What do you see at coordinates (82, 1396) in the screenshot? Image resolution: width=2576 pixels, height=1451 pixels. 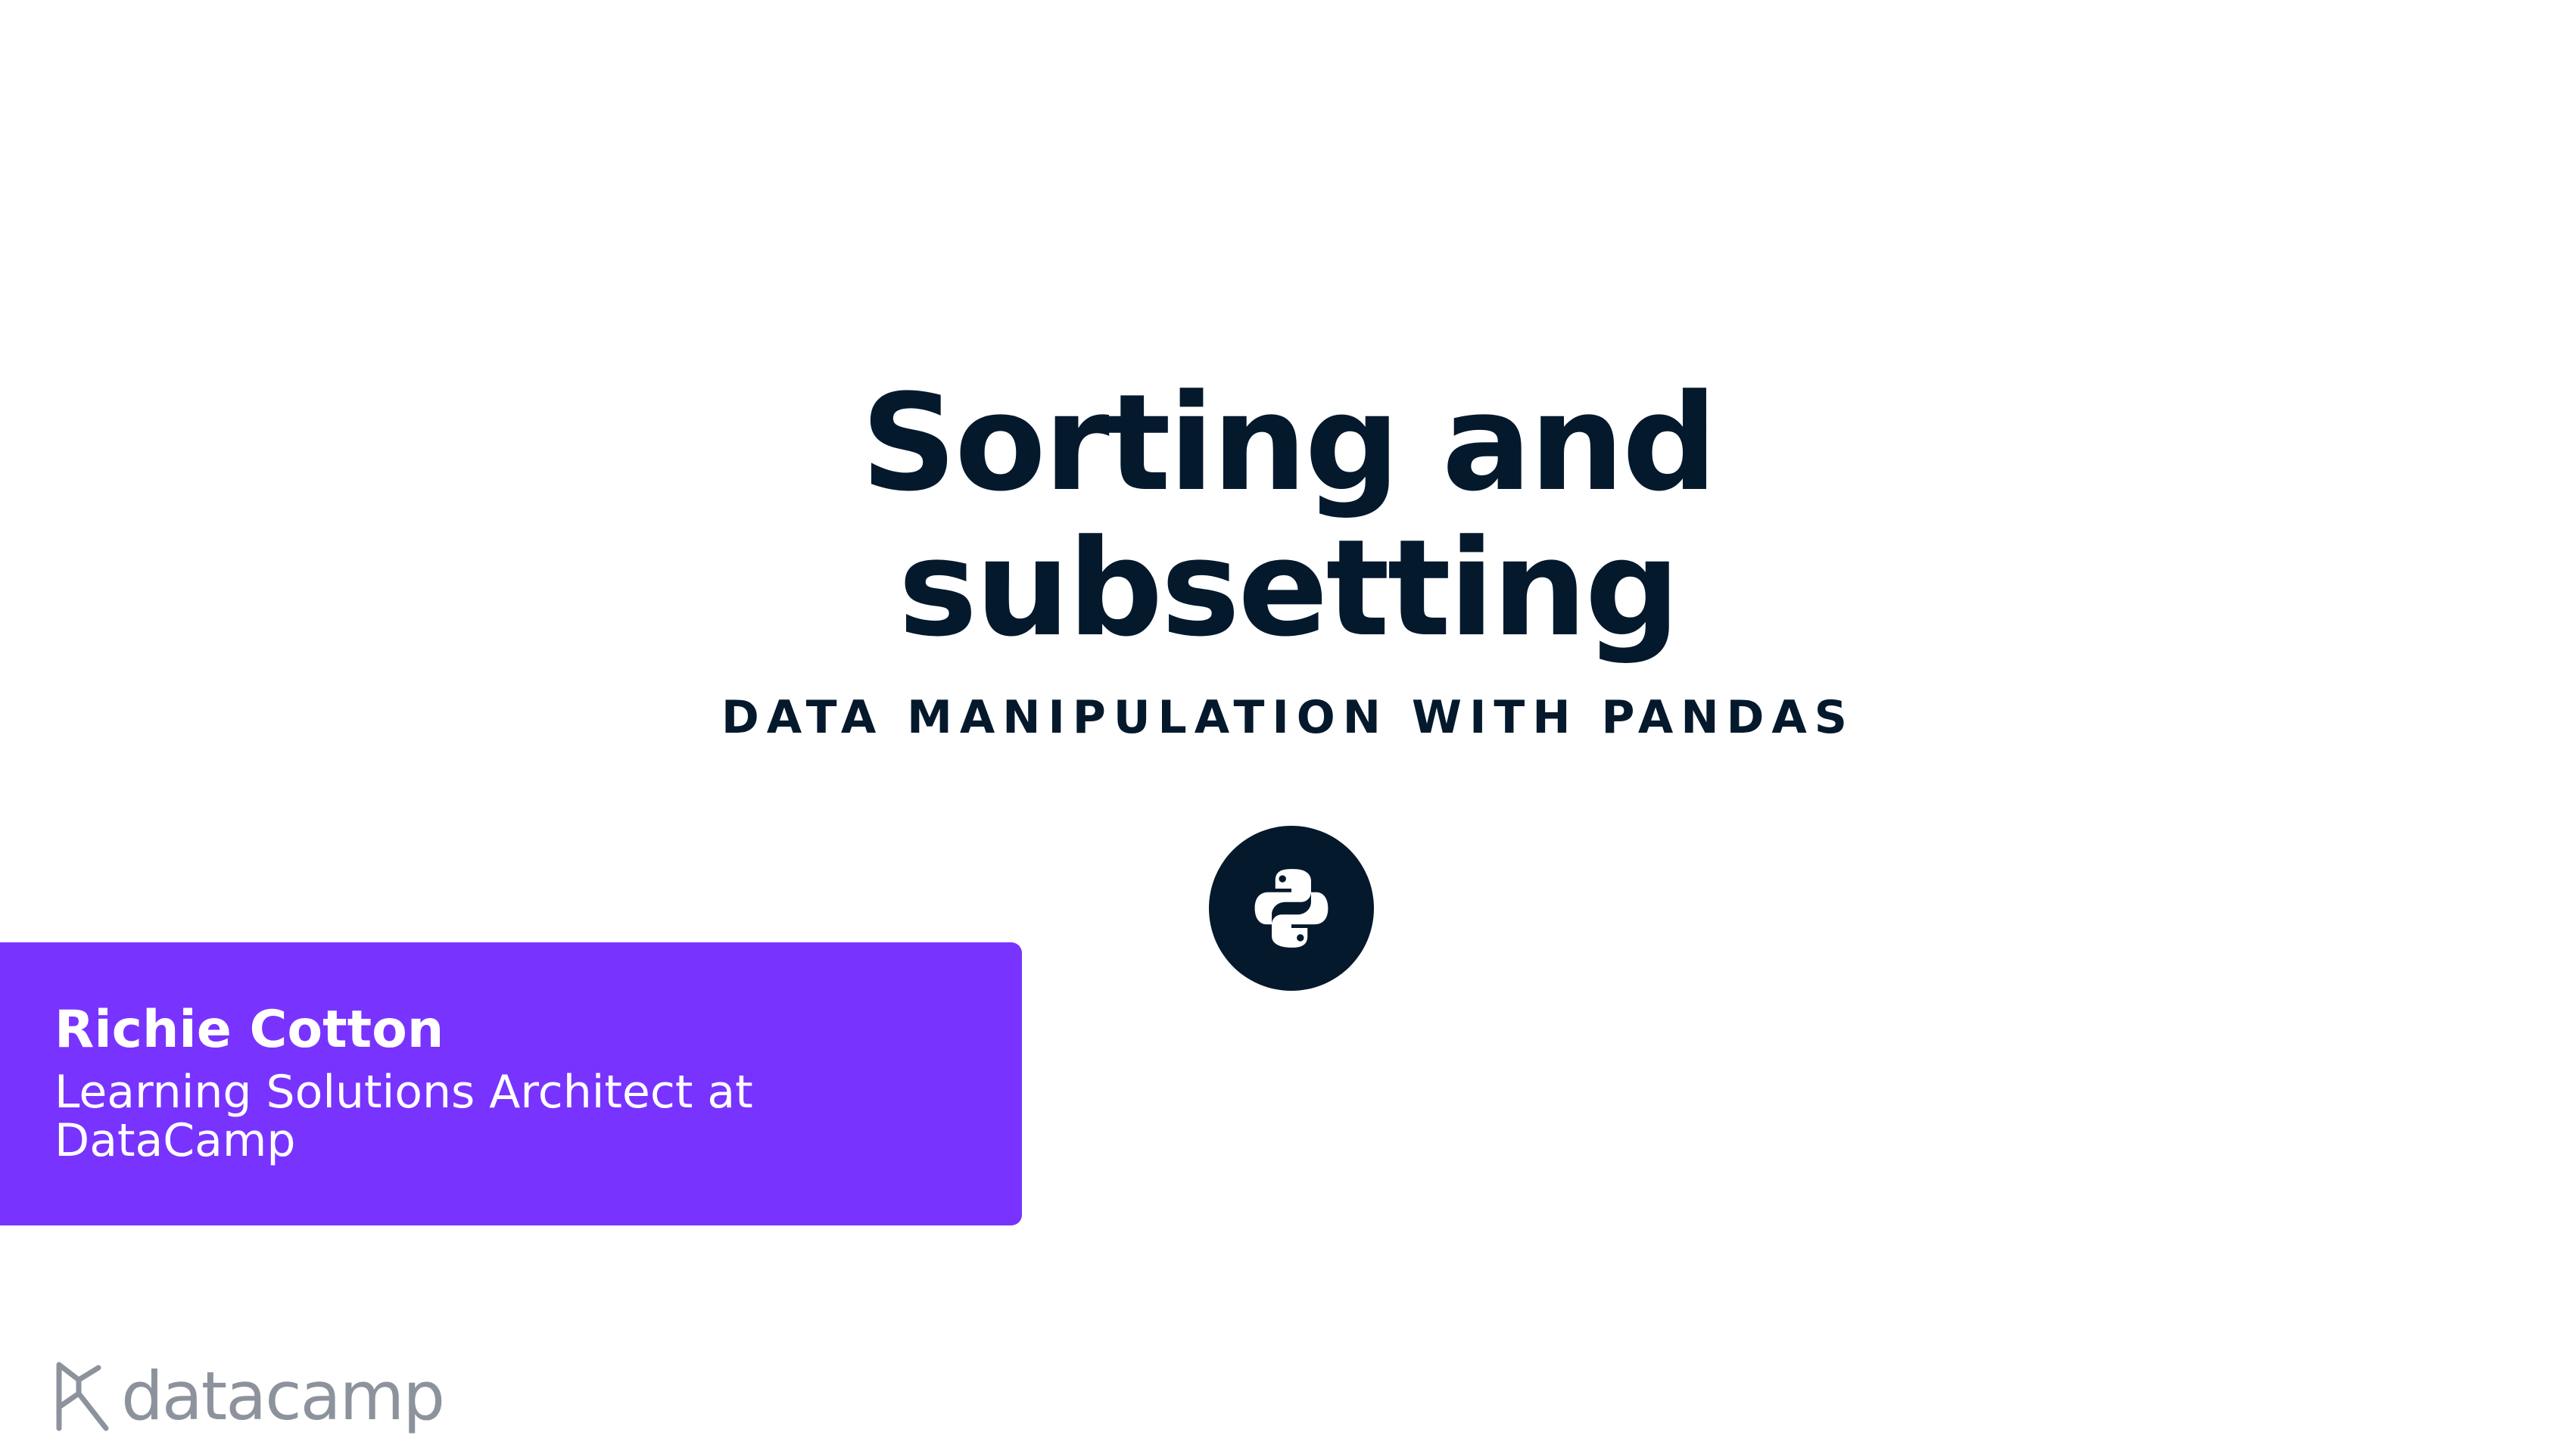 I see `datacamp-logo-icon` at bounding box center [82, 1396].